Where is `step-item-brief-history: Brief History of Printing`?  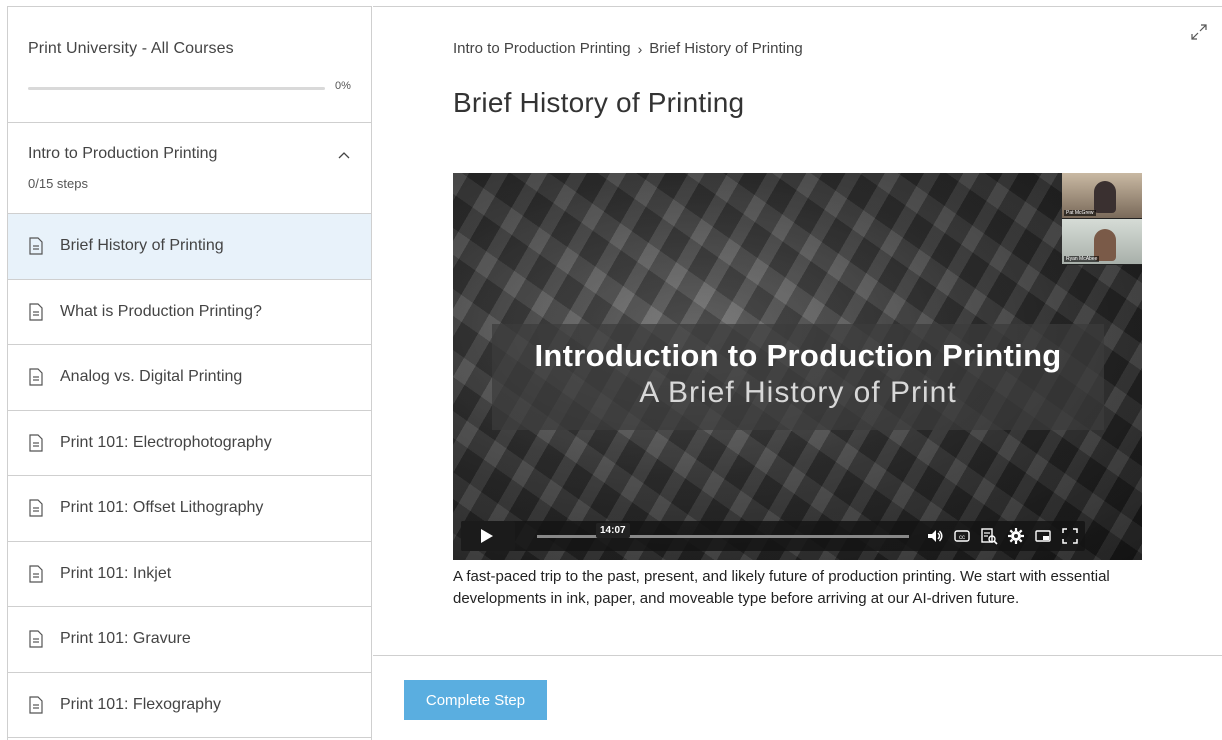 step-item-brief-history: Brief History of Printing is located at coordinates (189, 247).